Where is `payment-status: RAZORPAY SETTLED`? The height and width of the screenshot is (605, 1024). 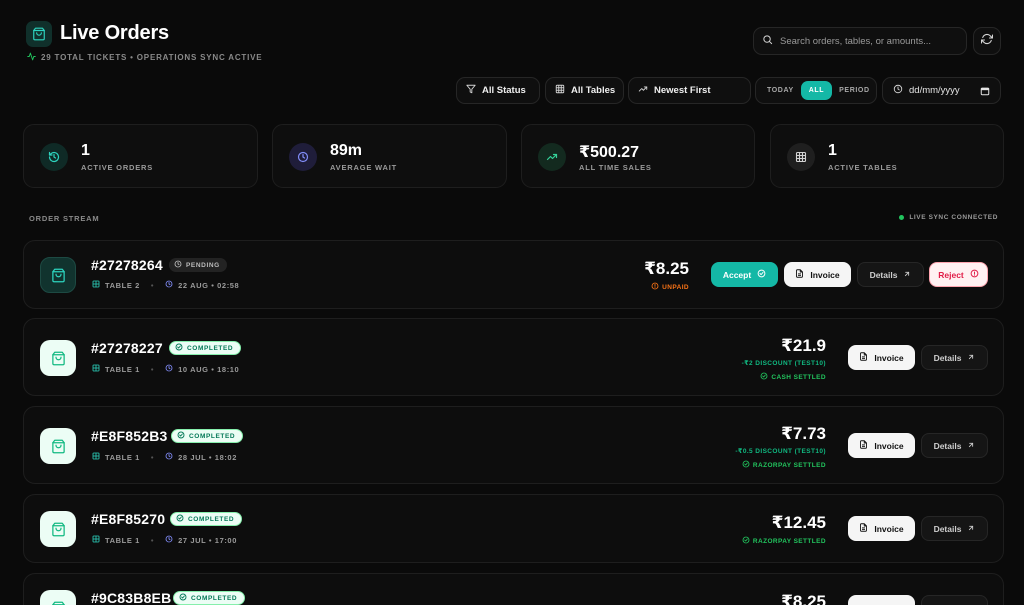 payment-status: RAZORPAY SETTLED is located at coordinates (784, 541).